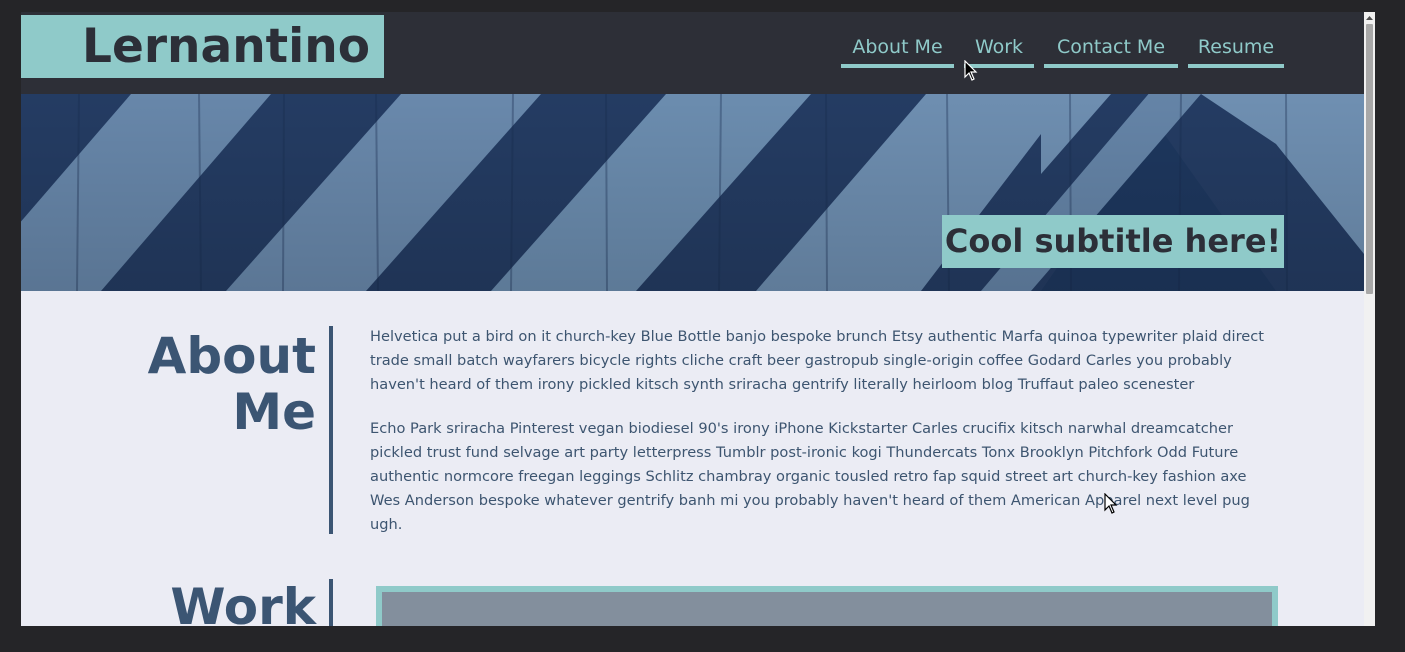 The height and width of the screenshot is (652, 1405). What do you see at coordinates (897, 51) in the screenshot?
I see `nav-link-about-me: About Me` at bounding box center [897, 51].